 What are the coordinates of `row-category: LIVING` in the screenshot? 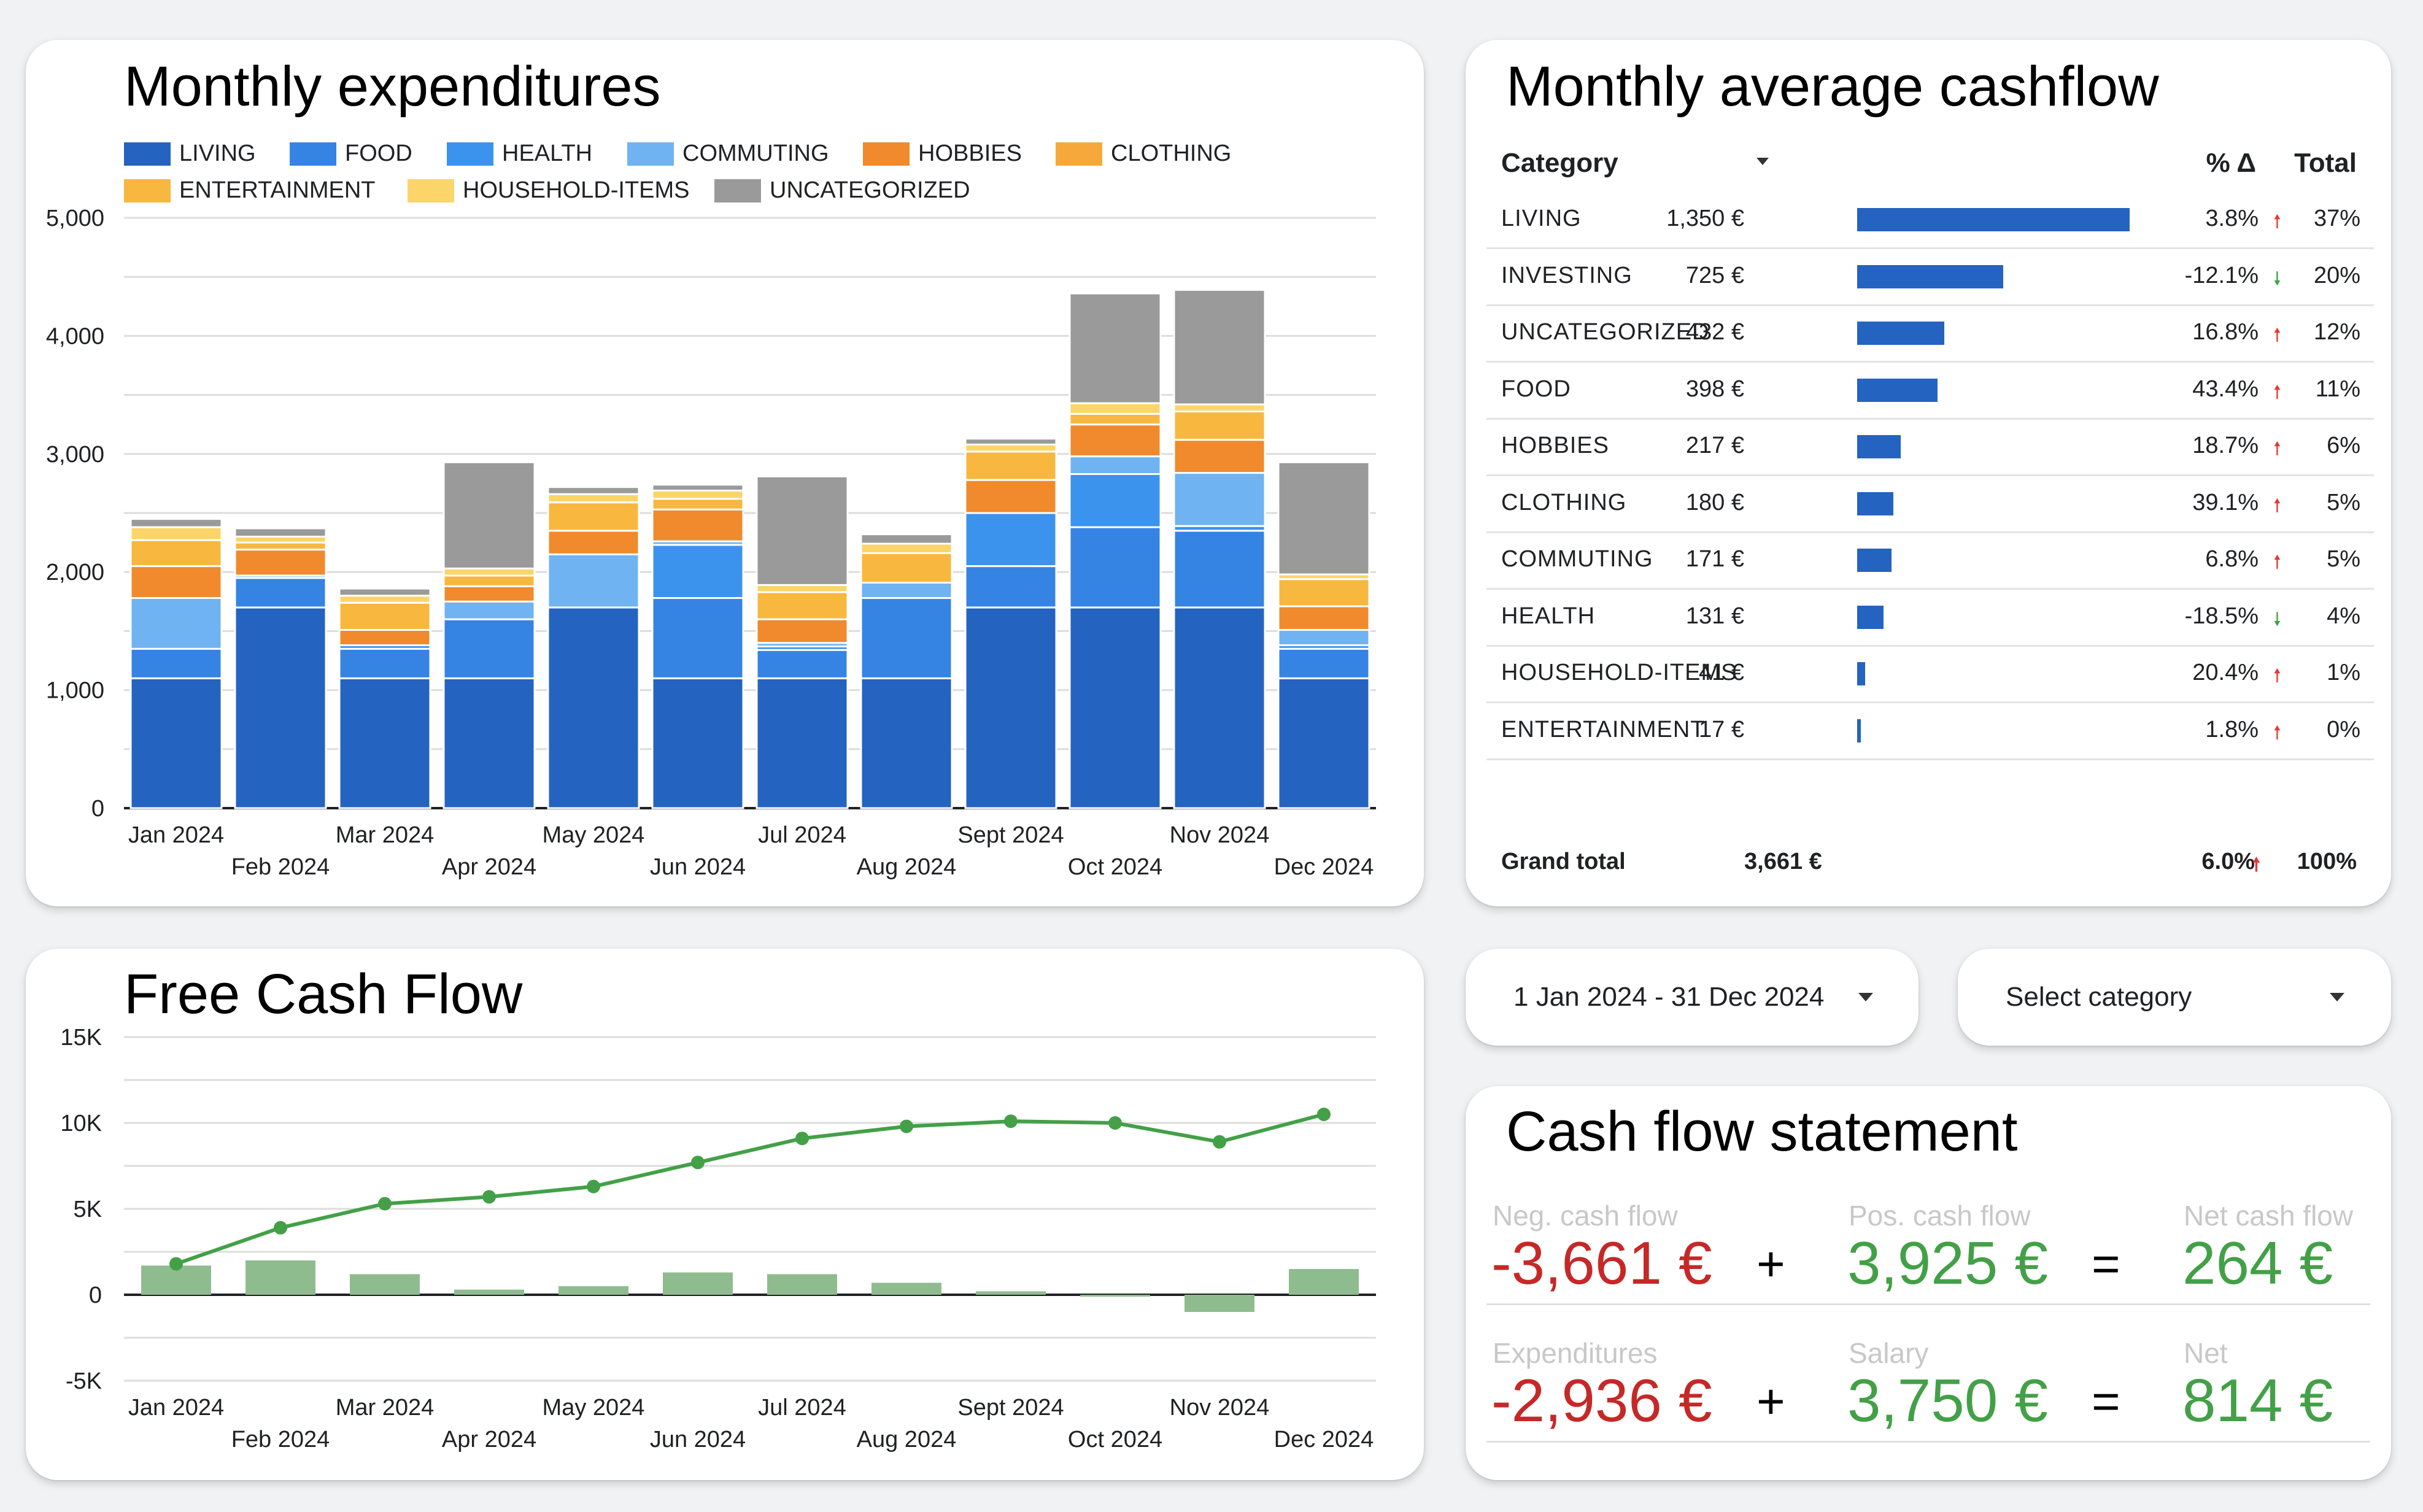 It's located at (1541, 218).